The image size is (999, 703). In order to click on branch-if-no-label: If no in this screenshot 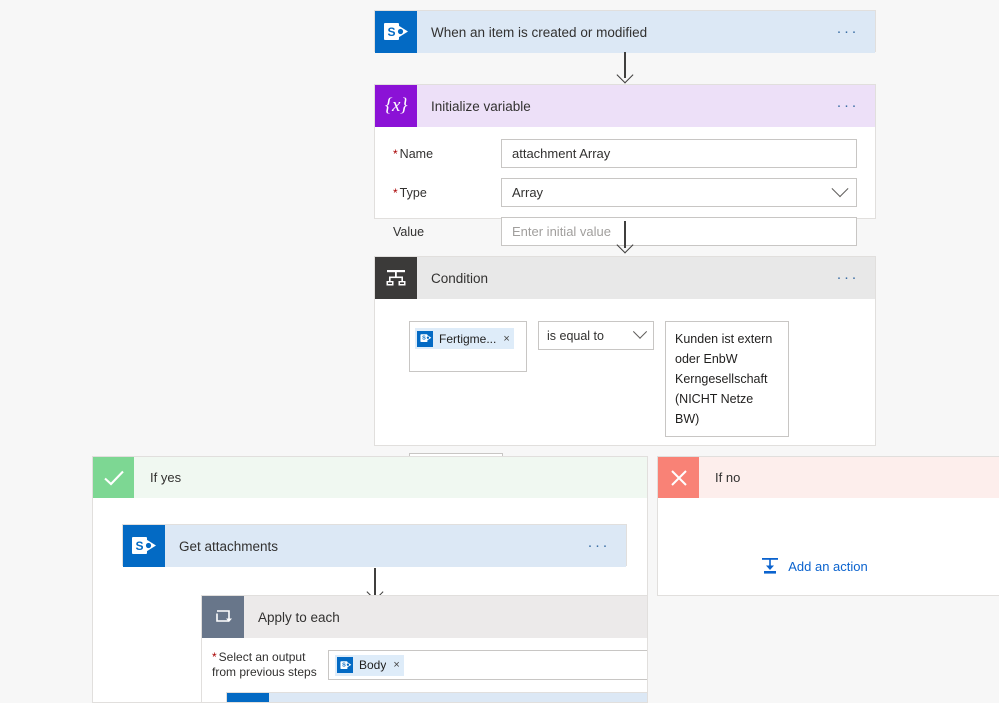, I will do `click(728, 477)`.